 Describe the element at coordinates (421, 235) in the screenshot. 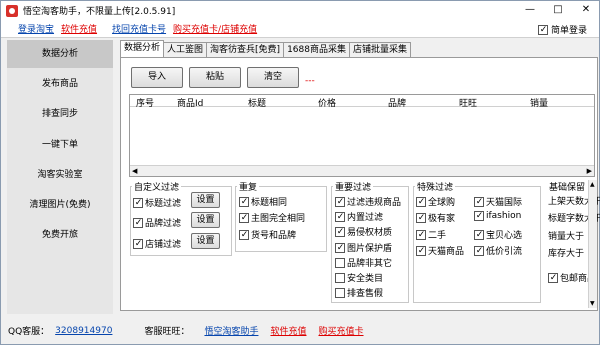

I see `second-hand-checkbox` at that location.